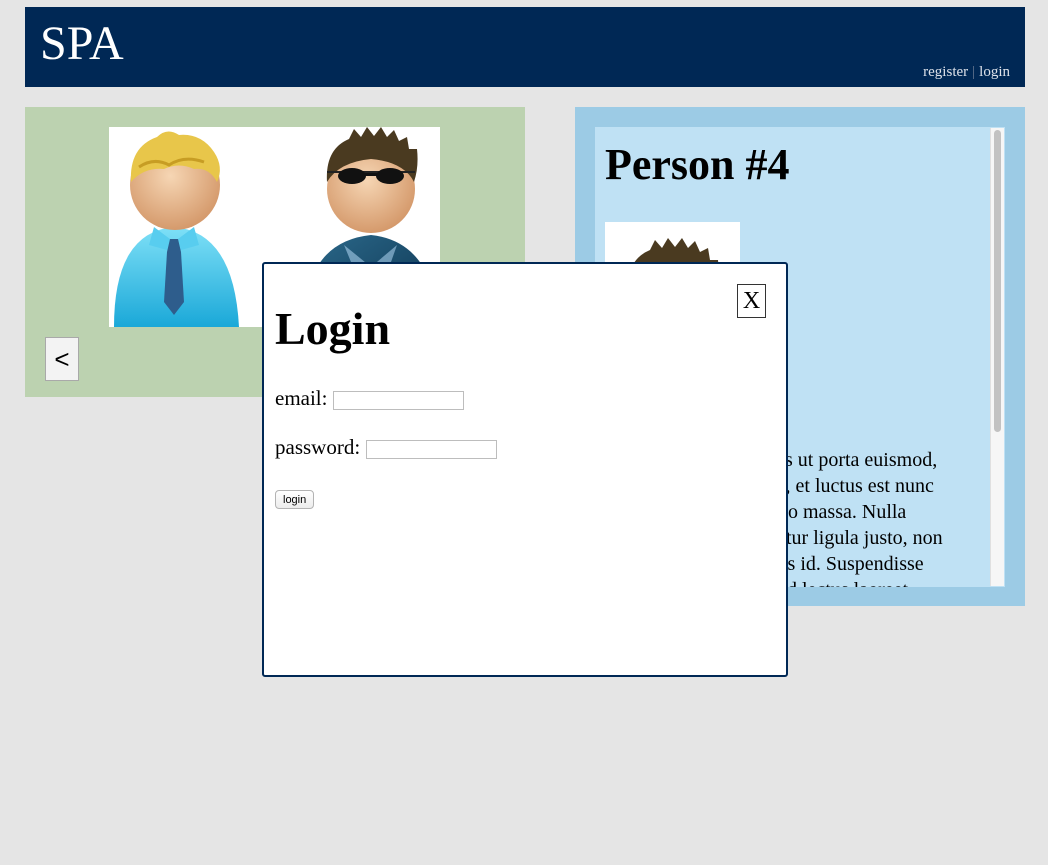 The height and width of the screenshot is (865, 1048). Describe the element at coordinates (295, 499) in the screenshot. I see `login-submit-button: login` at that location.